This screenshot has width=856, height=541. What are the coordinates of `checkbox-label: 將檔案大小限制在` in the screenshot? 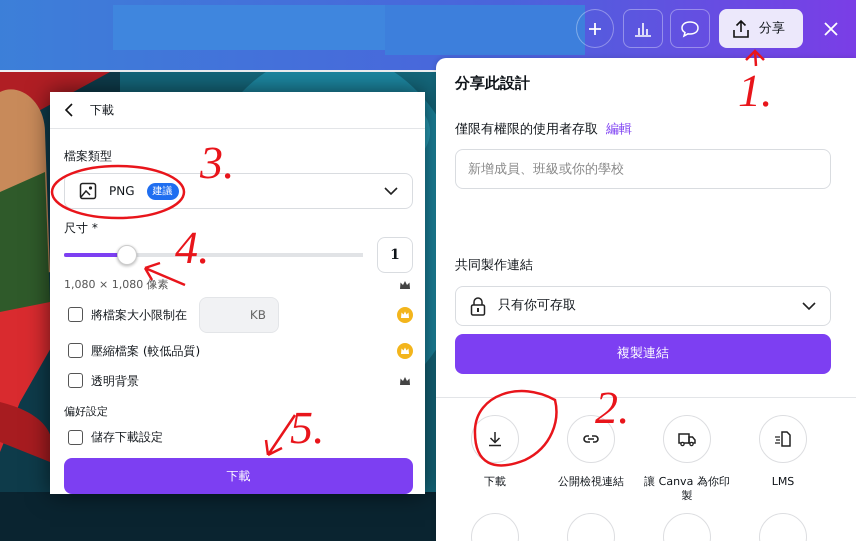 It's located at (139, 315).